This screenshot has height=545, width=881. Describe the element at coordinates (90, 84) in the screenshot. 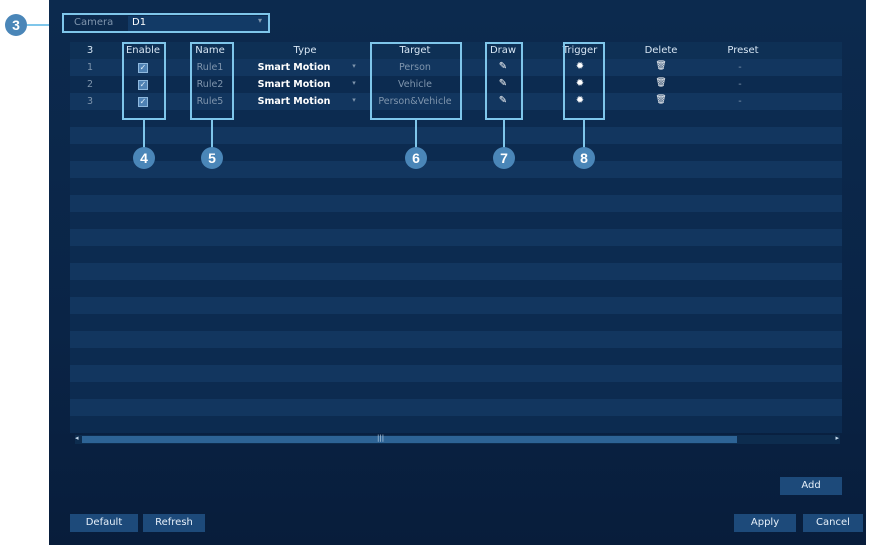

I see `row-index: 2` at that location.